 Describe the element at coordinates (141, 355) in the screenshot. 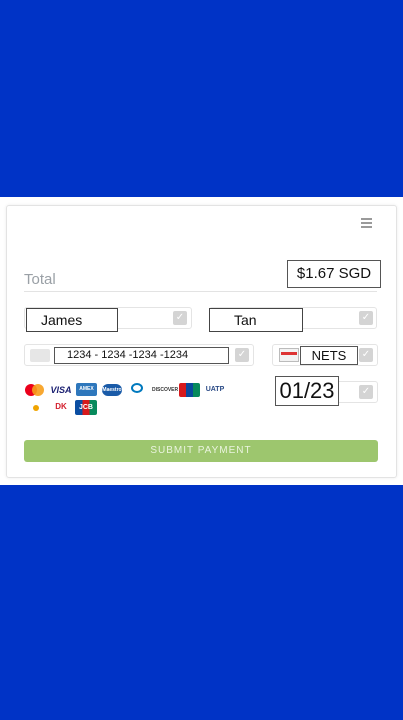

I see `card-number-input: 1234 - 1234 -1234 -1234` at that location.